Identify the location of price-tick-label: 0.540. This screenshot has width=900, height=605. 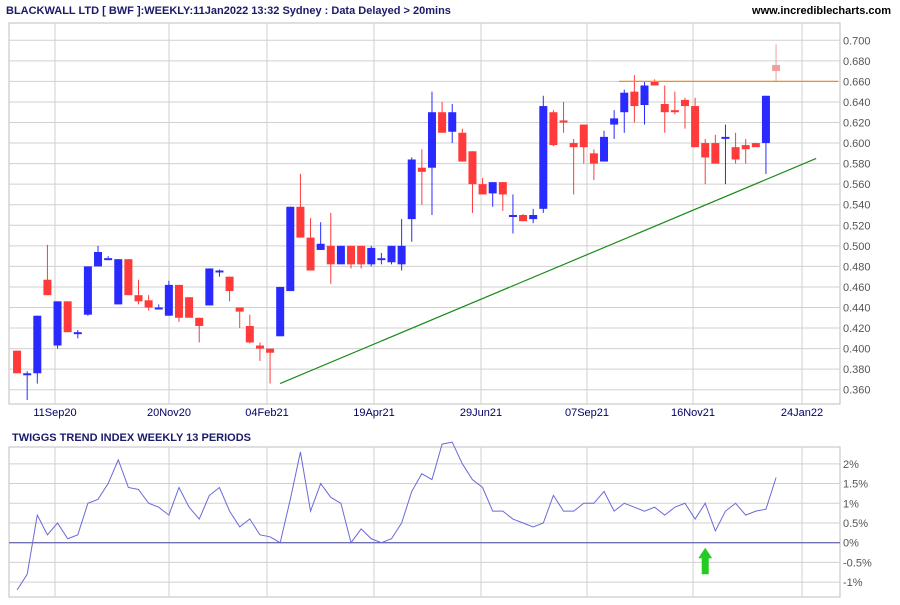
(857, 206).